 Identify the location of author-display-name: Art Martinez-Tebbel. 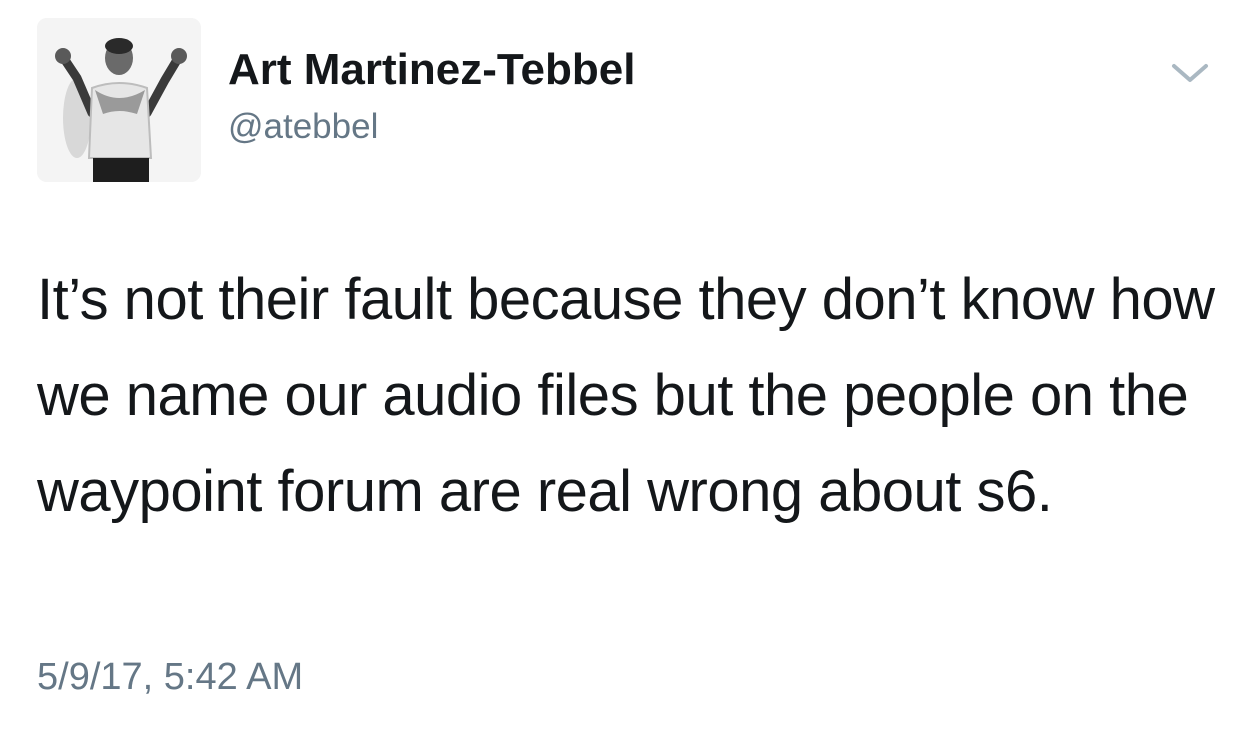
(431, 70).